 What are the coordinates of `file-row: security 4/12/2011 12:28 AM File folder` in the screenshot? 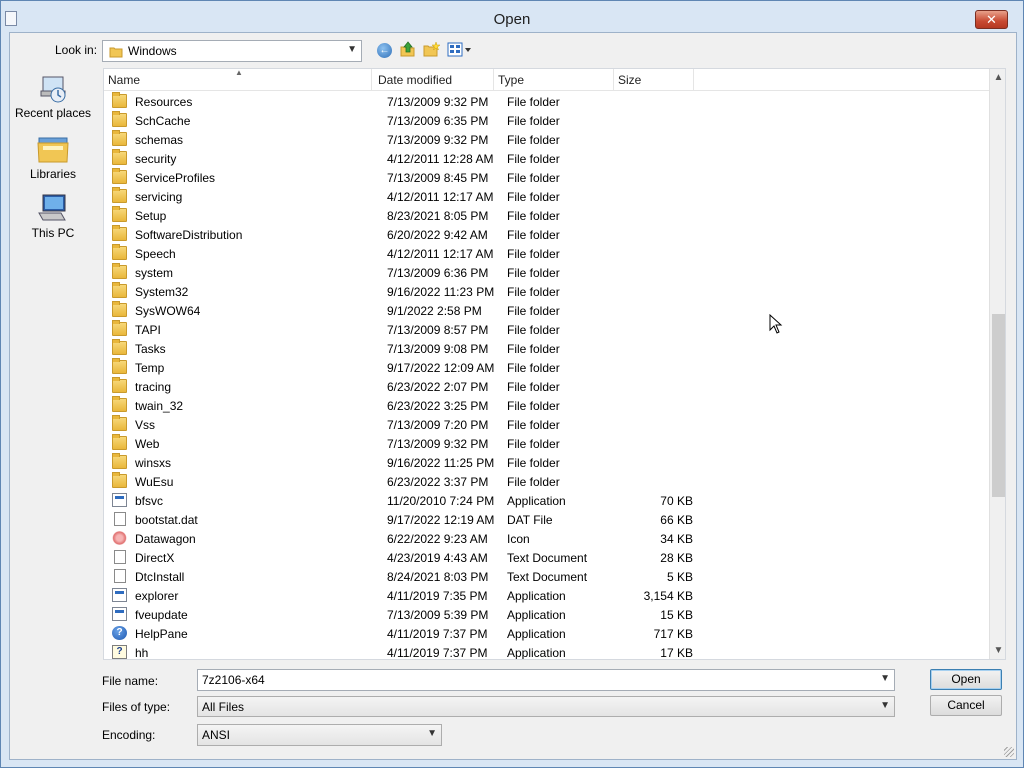 It's located at (546, 158).